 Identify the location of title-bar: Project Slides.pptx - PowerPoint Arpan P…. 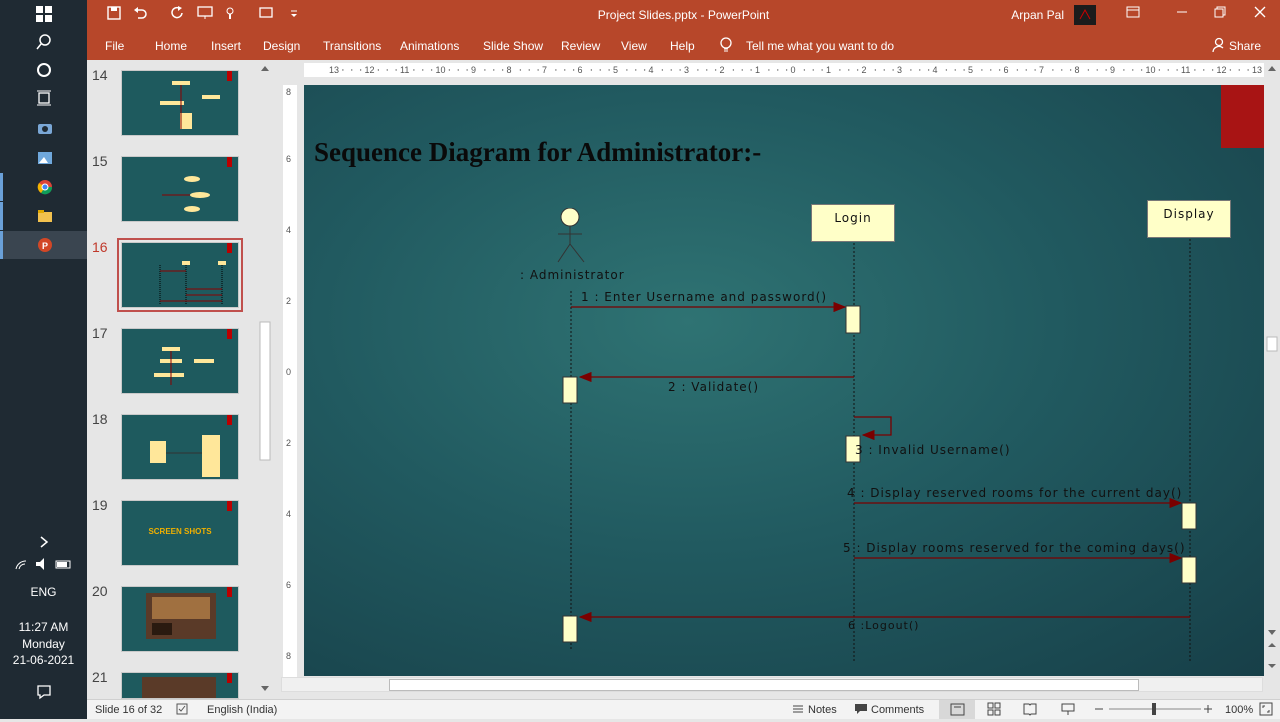
(683, 15).